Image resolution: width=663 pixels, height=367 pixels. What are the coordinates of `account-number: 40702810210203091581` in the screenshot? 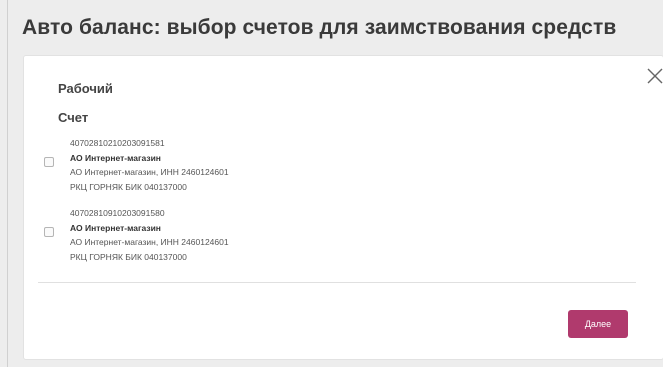 It's located at (117, 143).